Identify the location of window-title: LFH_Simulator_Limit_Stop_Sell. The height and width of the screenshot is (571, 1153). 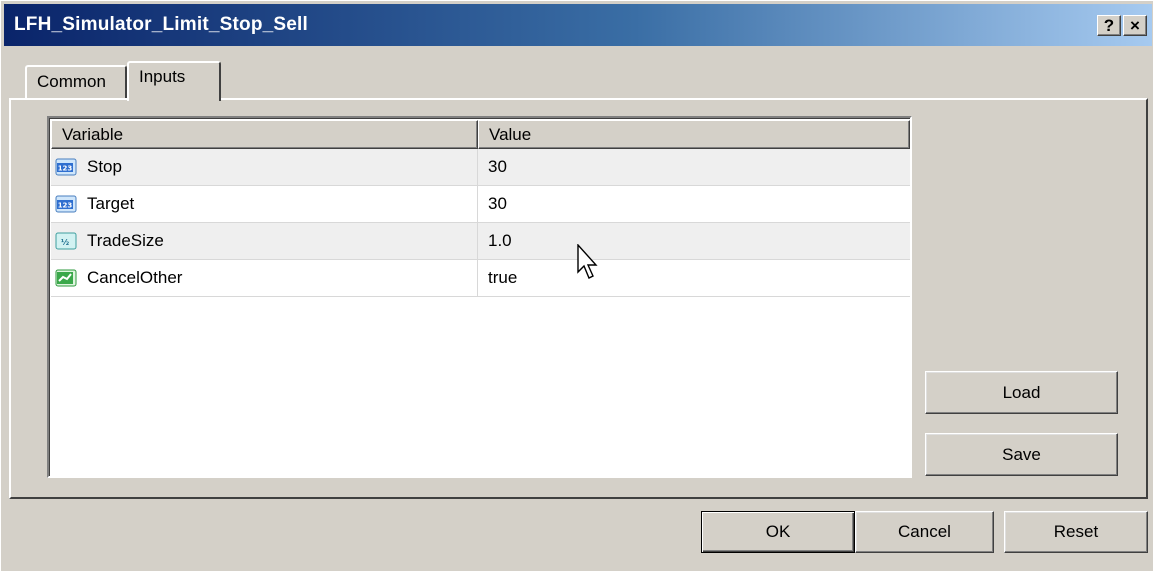
(161, 24).